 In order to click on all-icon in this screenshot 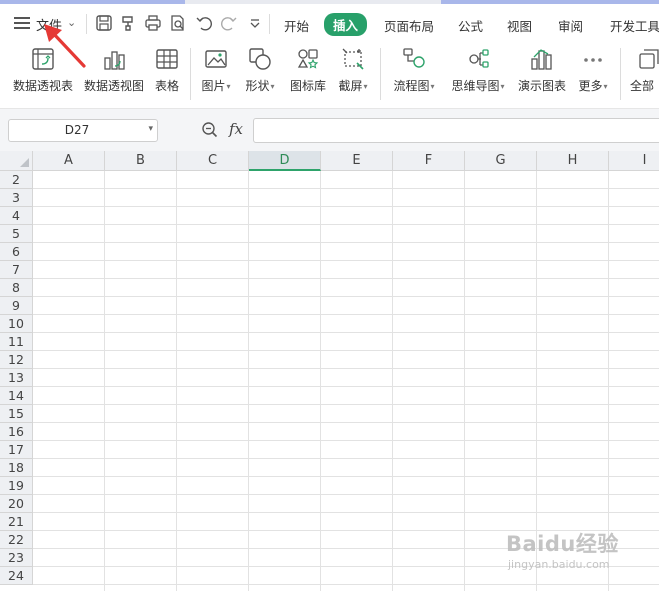, I will do `click(649, 59)`.